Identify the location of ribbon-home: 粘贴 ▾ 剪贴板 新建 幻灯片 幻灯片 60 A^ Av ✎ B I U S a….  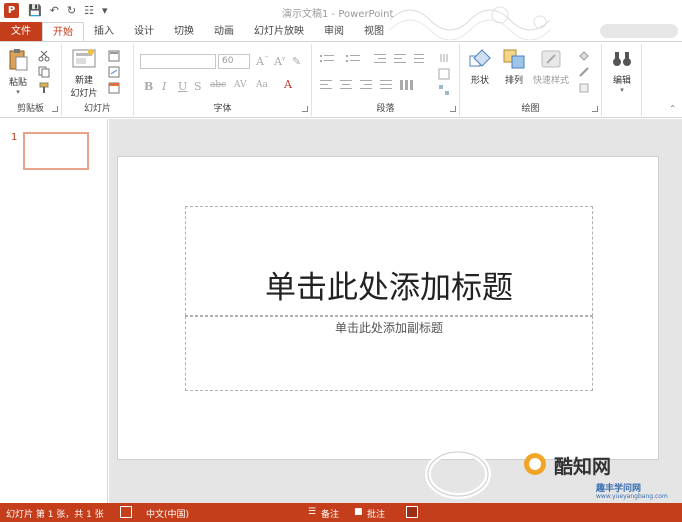
(341, 79).